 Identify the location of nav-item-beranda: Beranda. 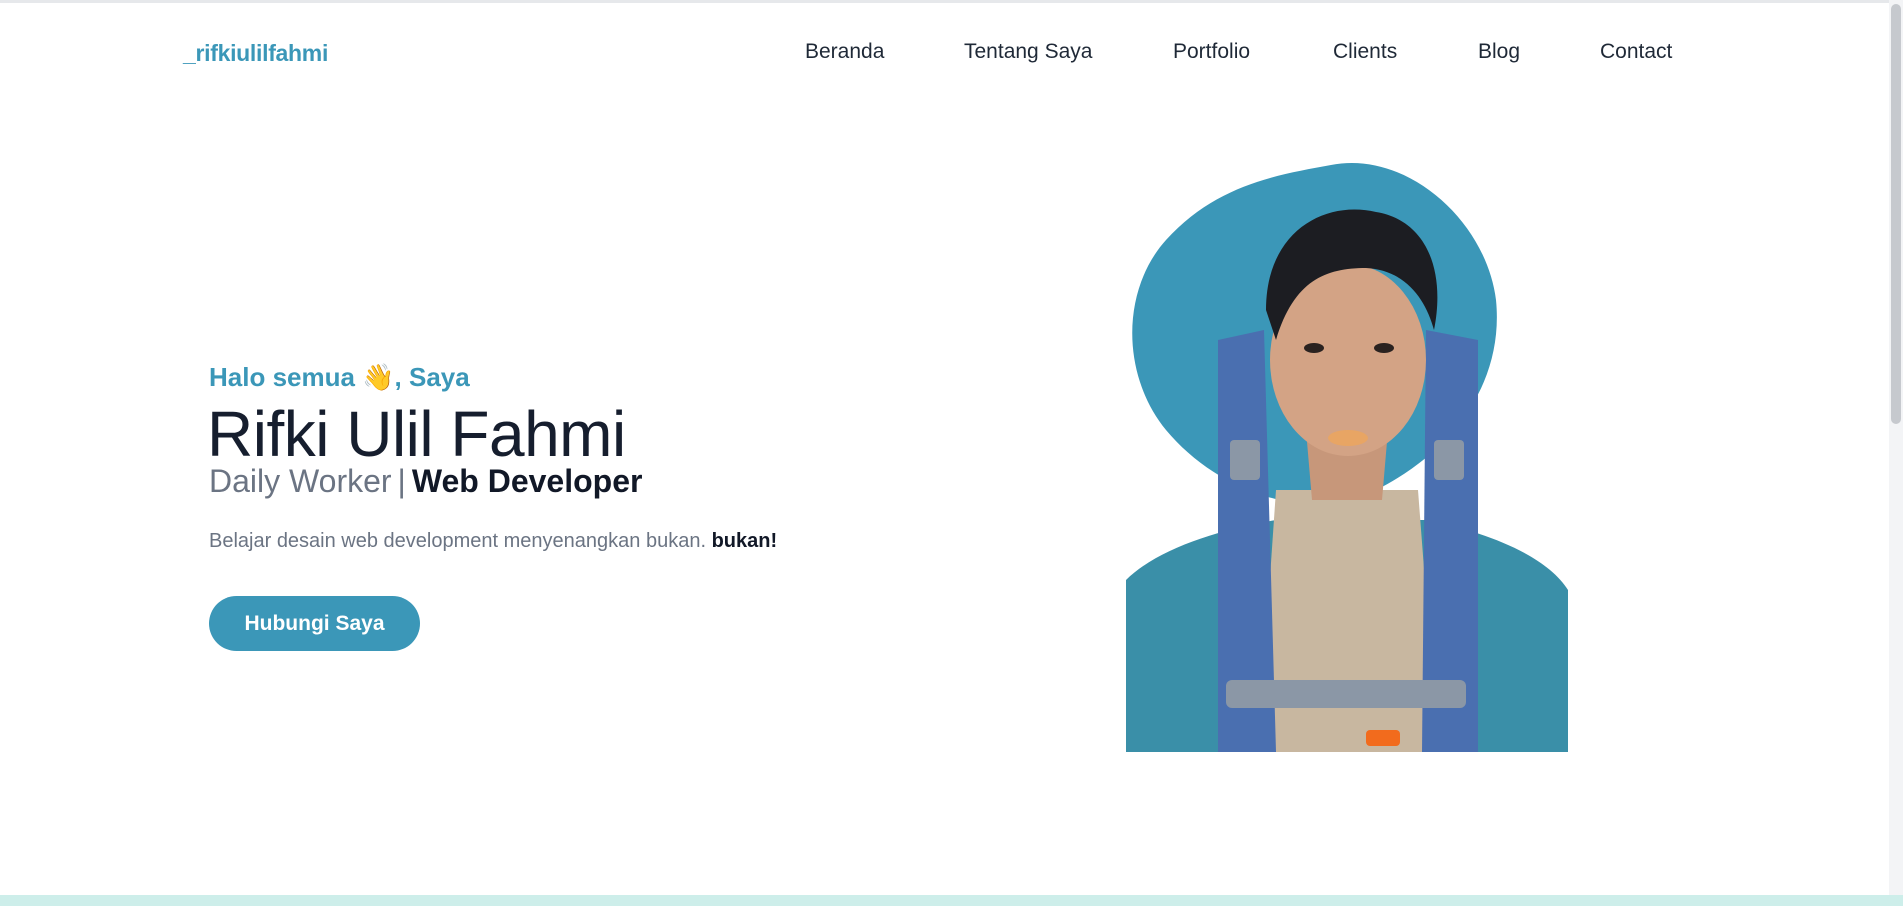
(844, 52).